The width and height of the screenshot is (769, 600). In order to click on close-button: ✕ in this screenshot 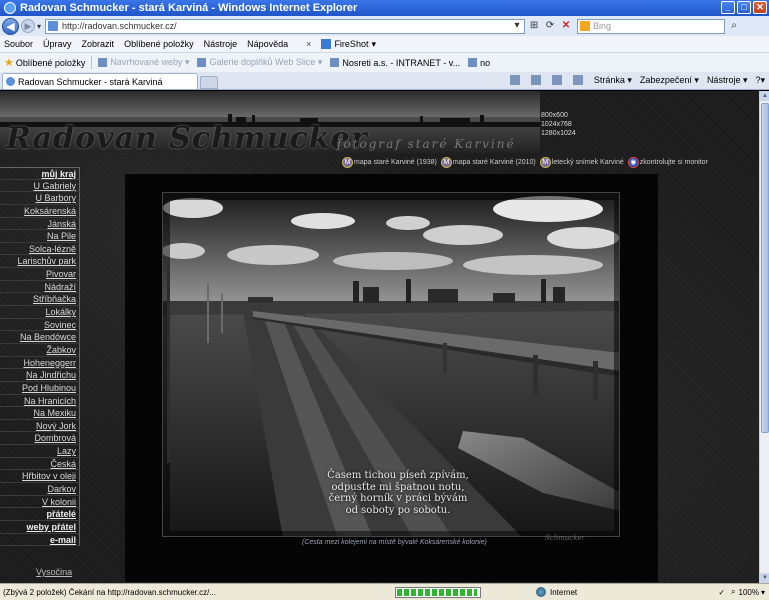, I will do `click(760, 7)`.